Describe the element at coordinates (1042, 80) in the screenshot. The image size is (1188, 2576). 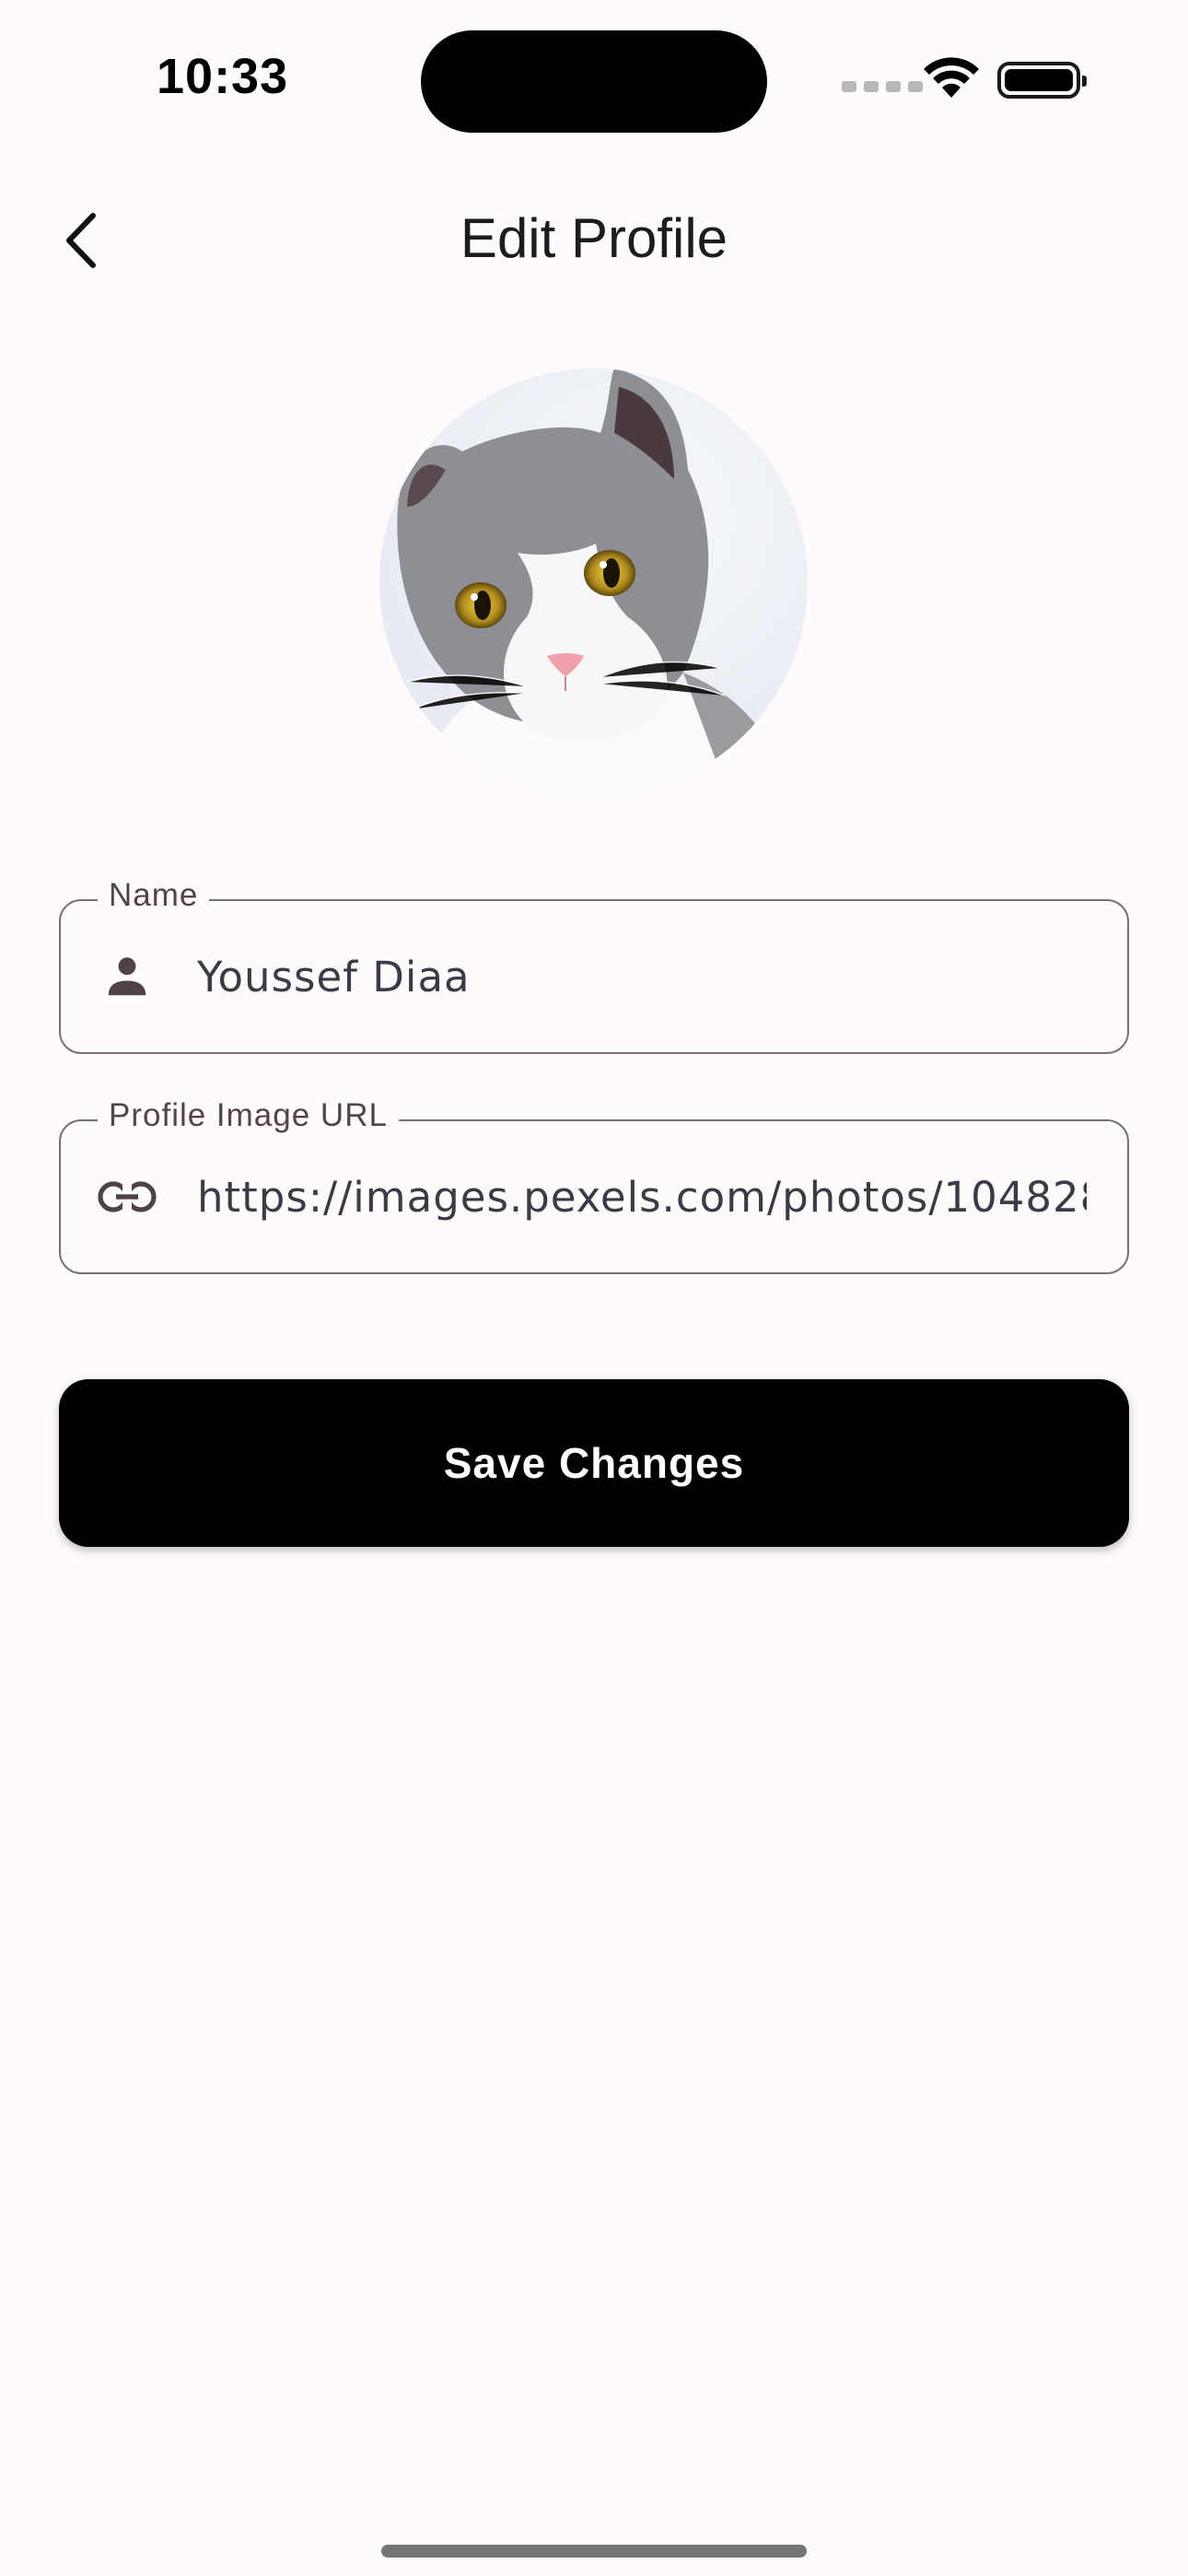
I see `battery-icon` at that location.